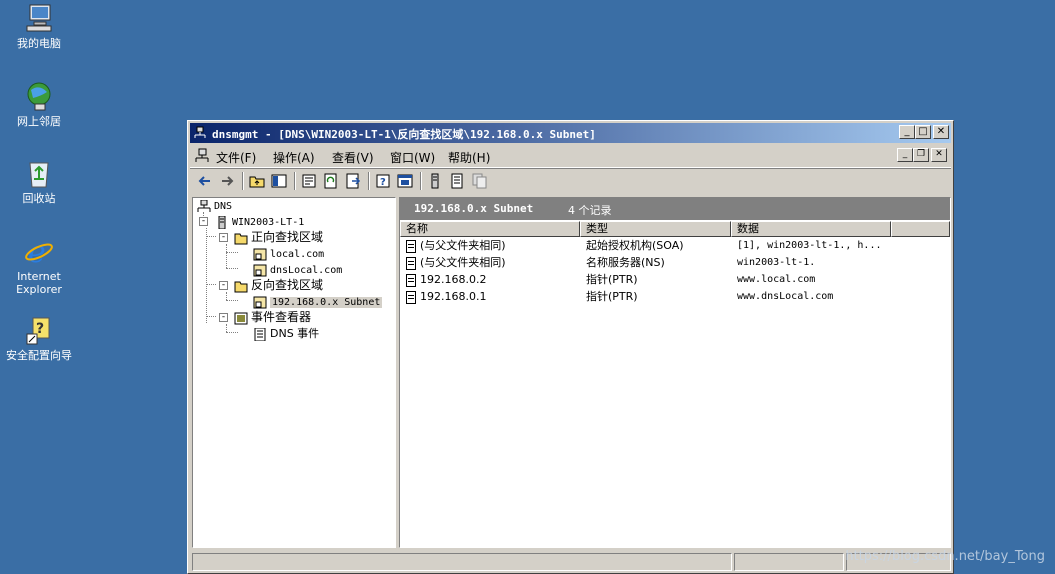 This screenshot has width=1055, height=574. I want to click on recycle-bin-icon, so click(39, 173).